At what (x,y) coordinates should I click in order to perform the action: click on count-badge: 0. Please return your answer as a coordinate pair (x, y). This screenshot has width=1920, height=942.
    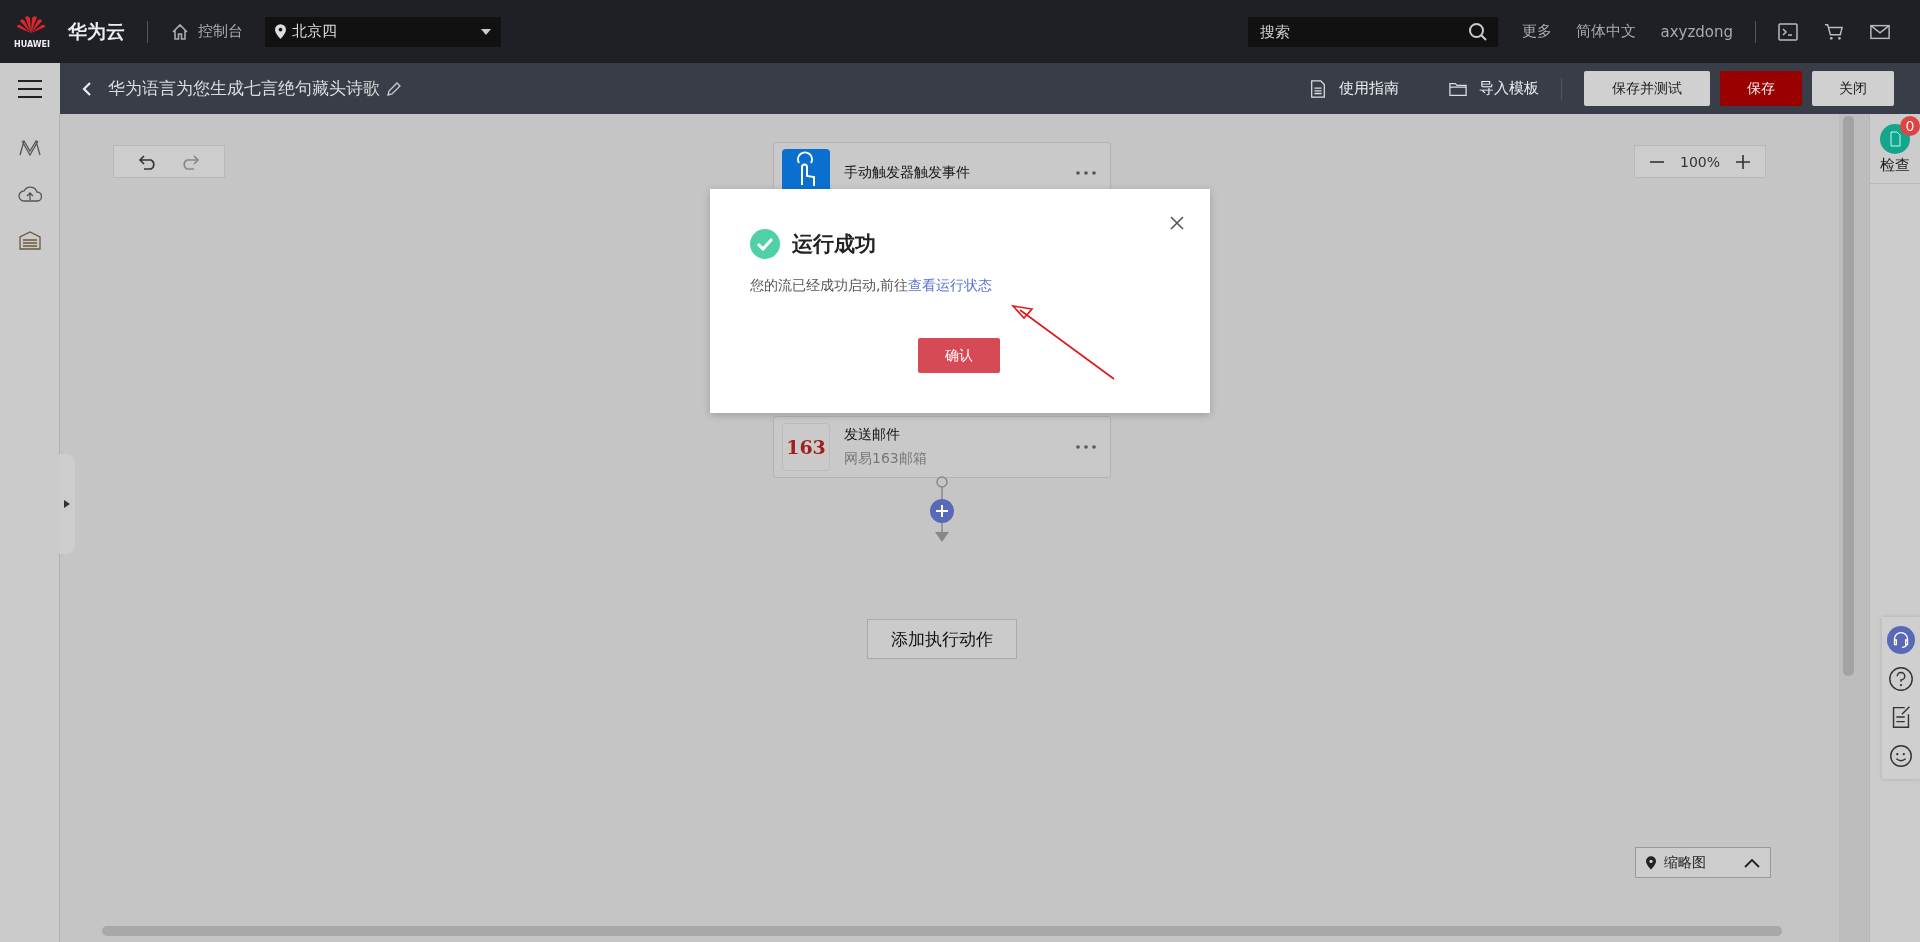
    Looking at the image, I should click on (1910, 126).